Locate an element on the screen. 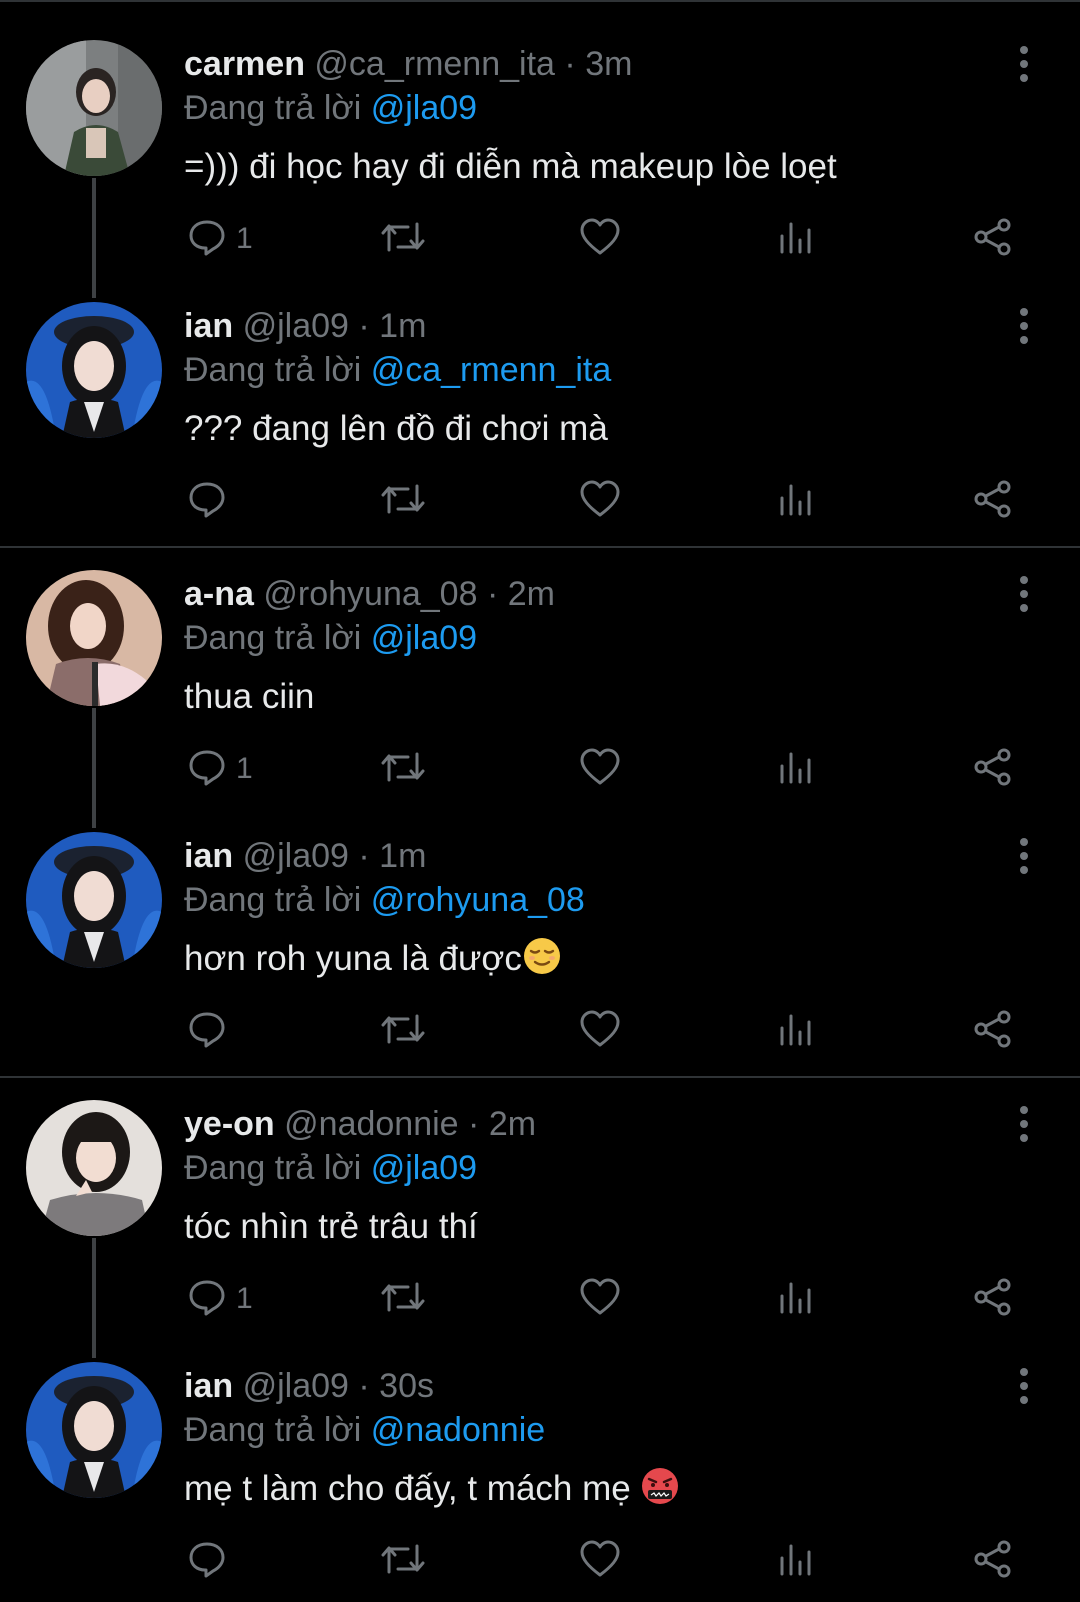 The image size is (1080, 1602). avatar-yeon is located at coordinates (94, 1168).